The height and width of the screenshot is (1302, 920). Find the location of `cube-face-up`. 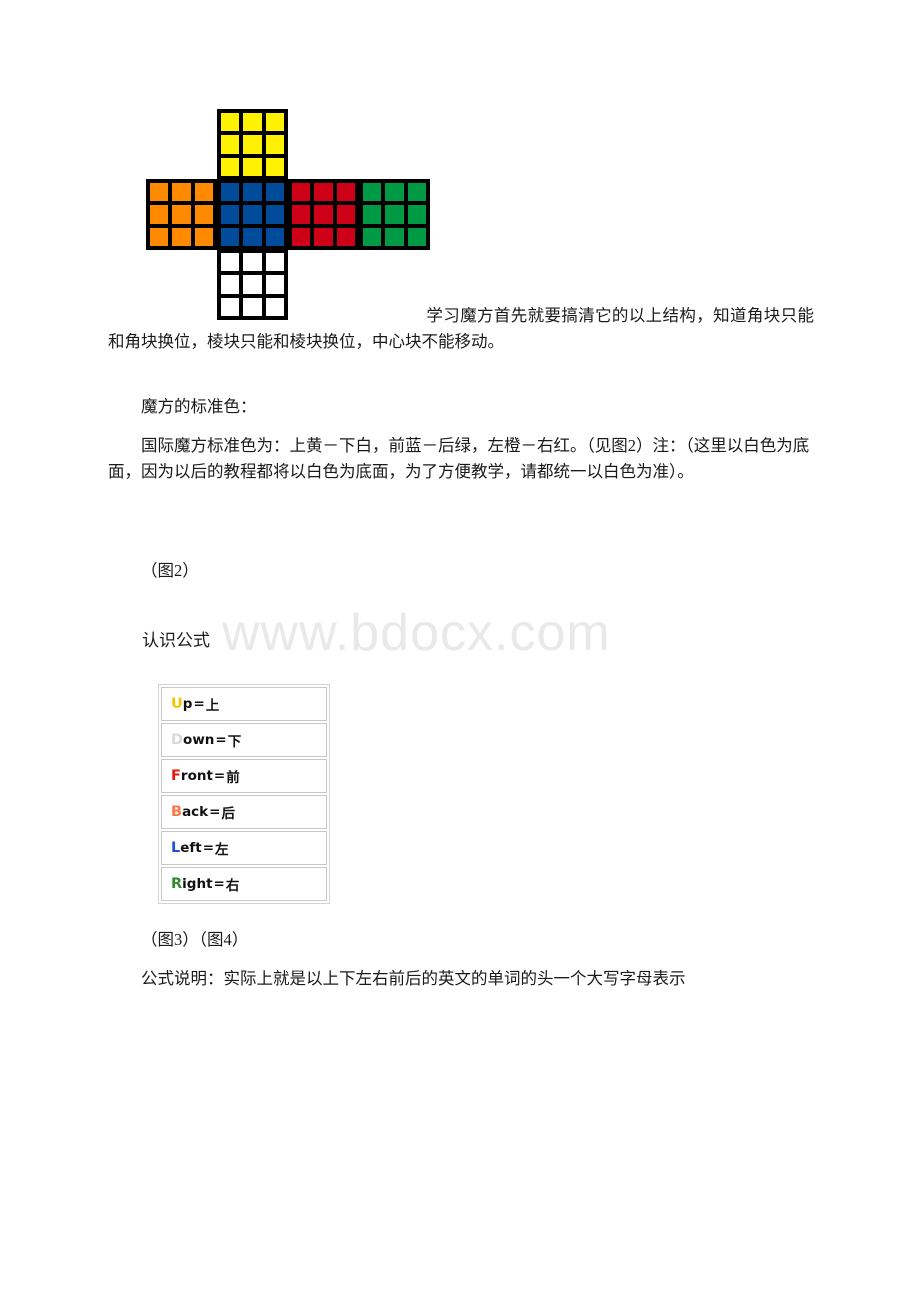

cube-face-up is located at coordinates (252, 144).